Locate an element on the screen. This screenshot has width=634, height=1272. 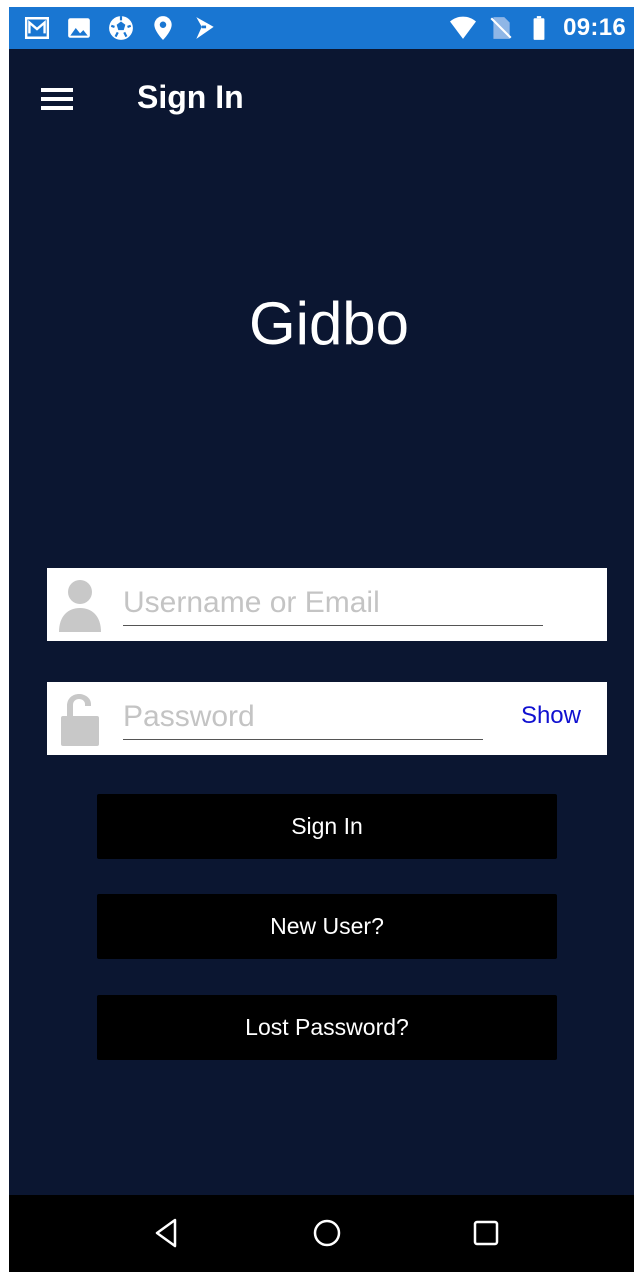
sign-in-button: Sign In is located at coordinates (327, 826).